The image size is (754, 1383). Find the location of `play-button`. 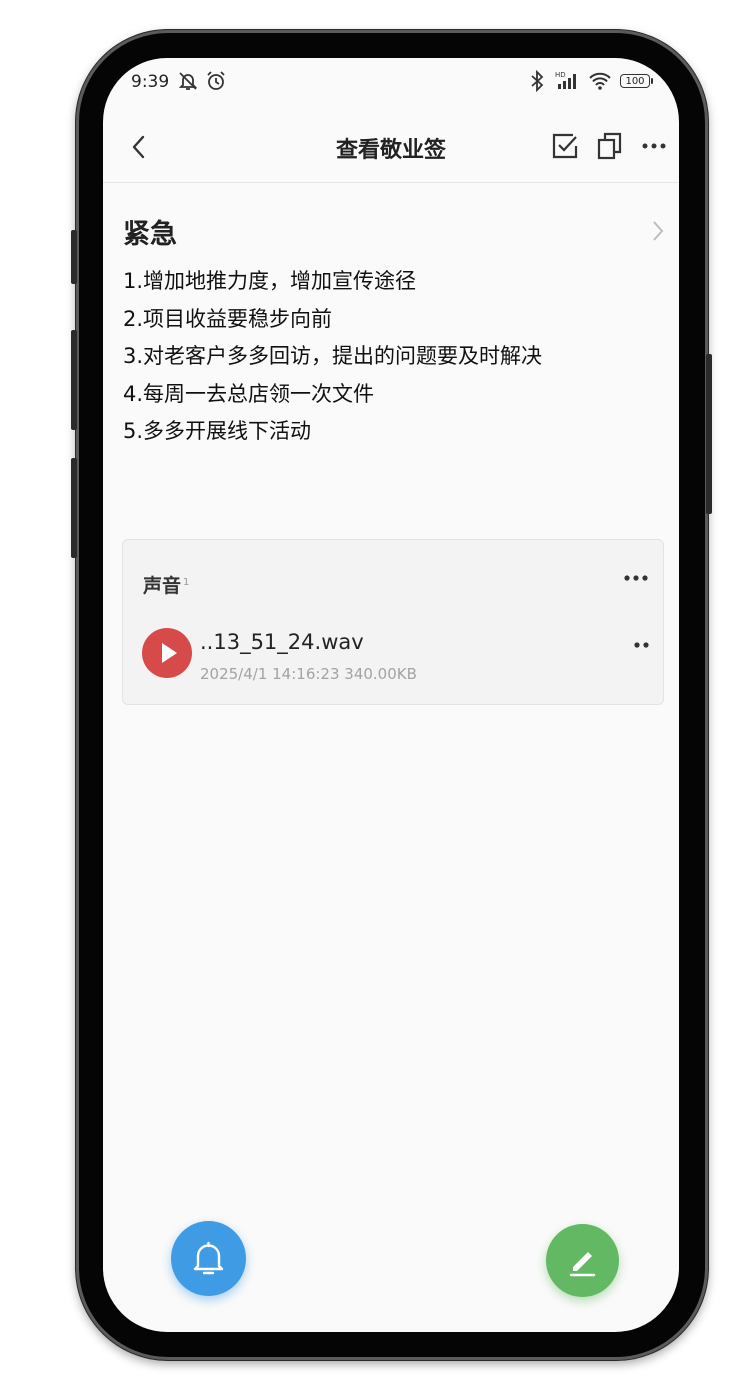

play-button is located at coordinates (167, 653).